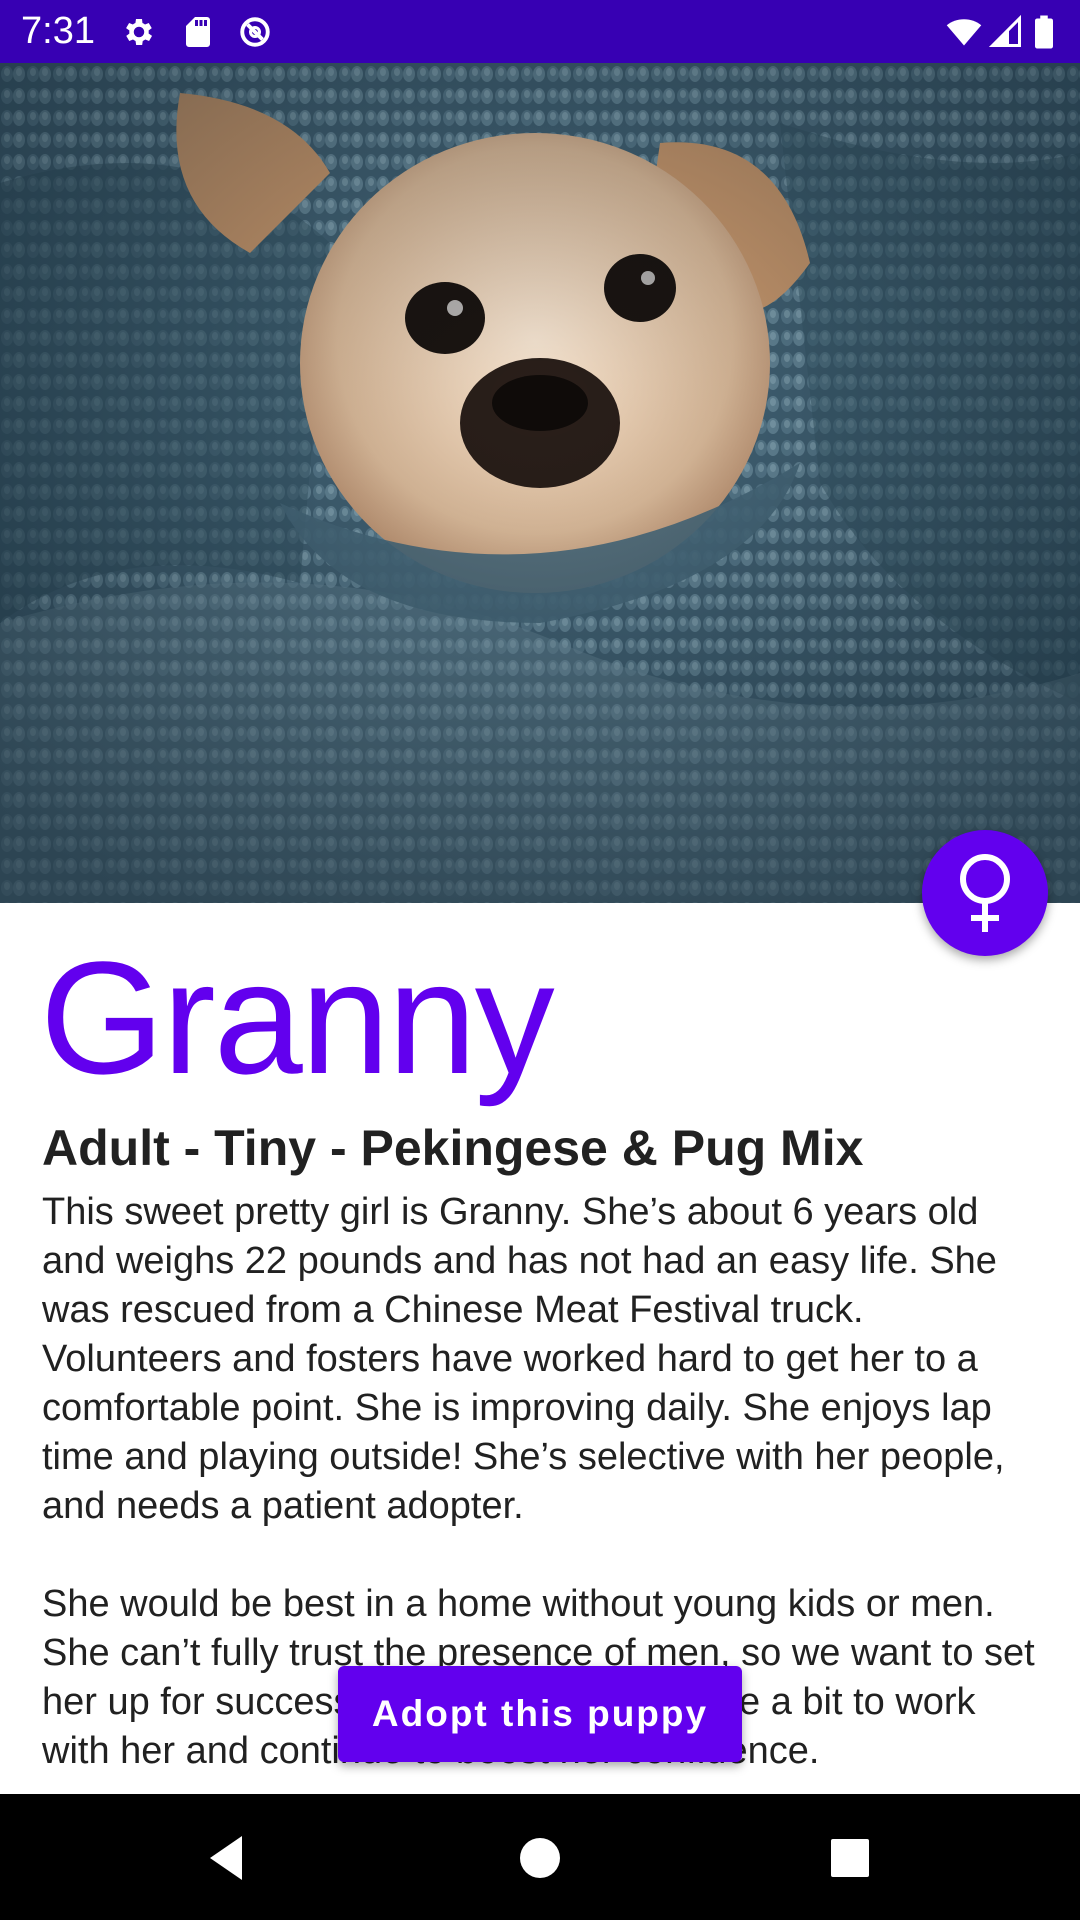 Image resolution: width=1080 pixels, height=1920 pixels. I want to click on back-icon, so click(226, 1858).